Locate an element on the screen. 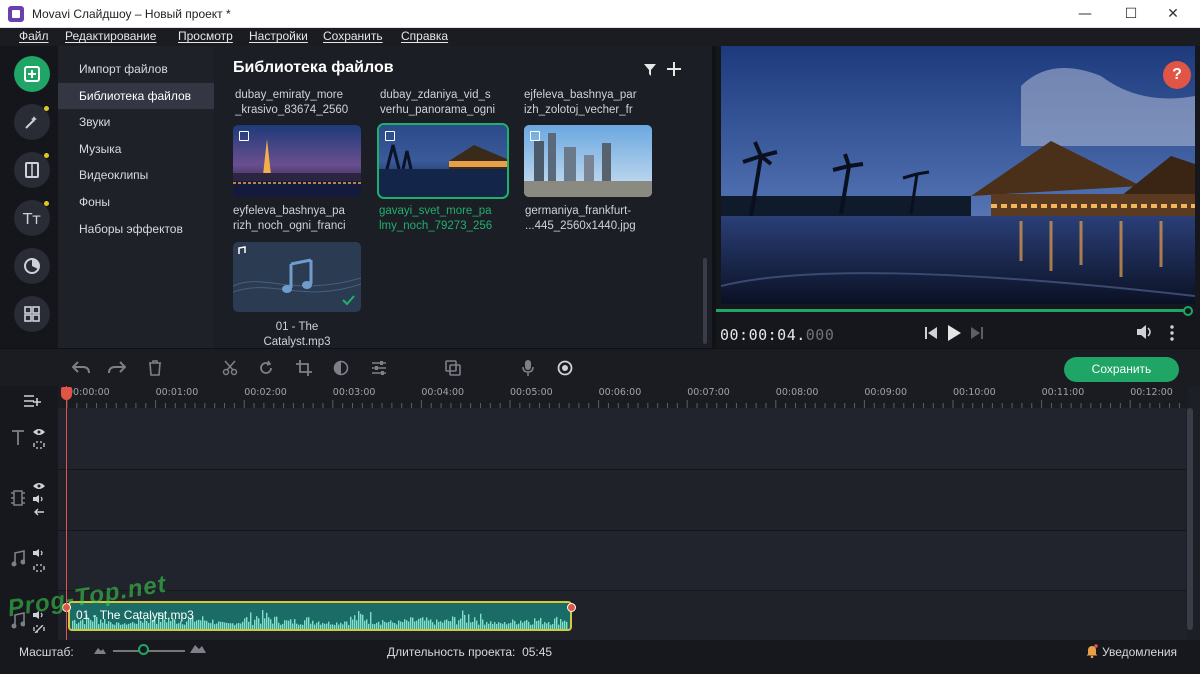 This screenshot has height=674, width=1200. menu-edit: Редактирование is located at coordinates (110, 36).